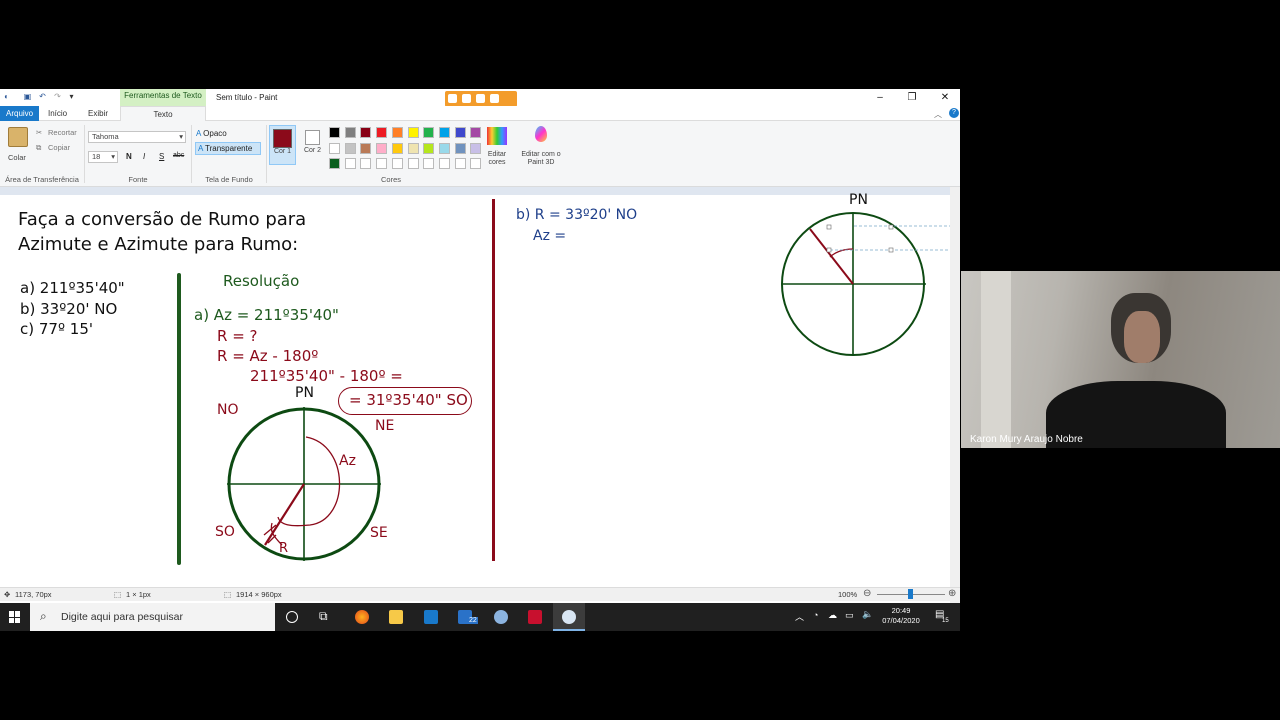 This screenshot has height=720, width=1280. What do you see at coordinates (178, 155) in the screenshot?
I see `strikethrough-button: abc` at bounding box center [178, 155].